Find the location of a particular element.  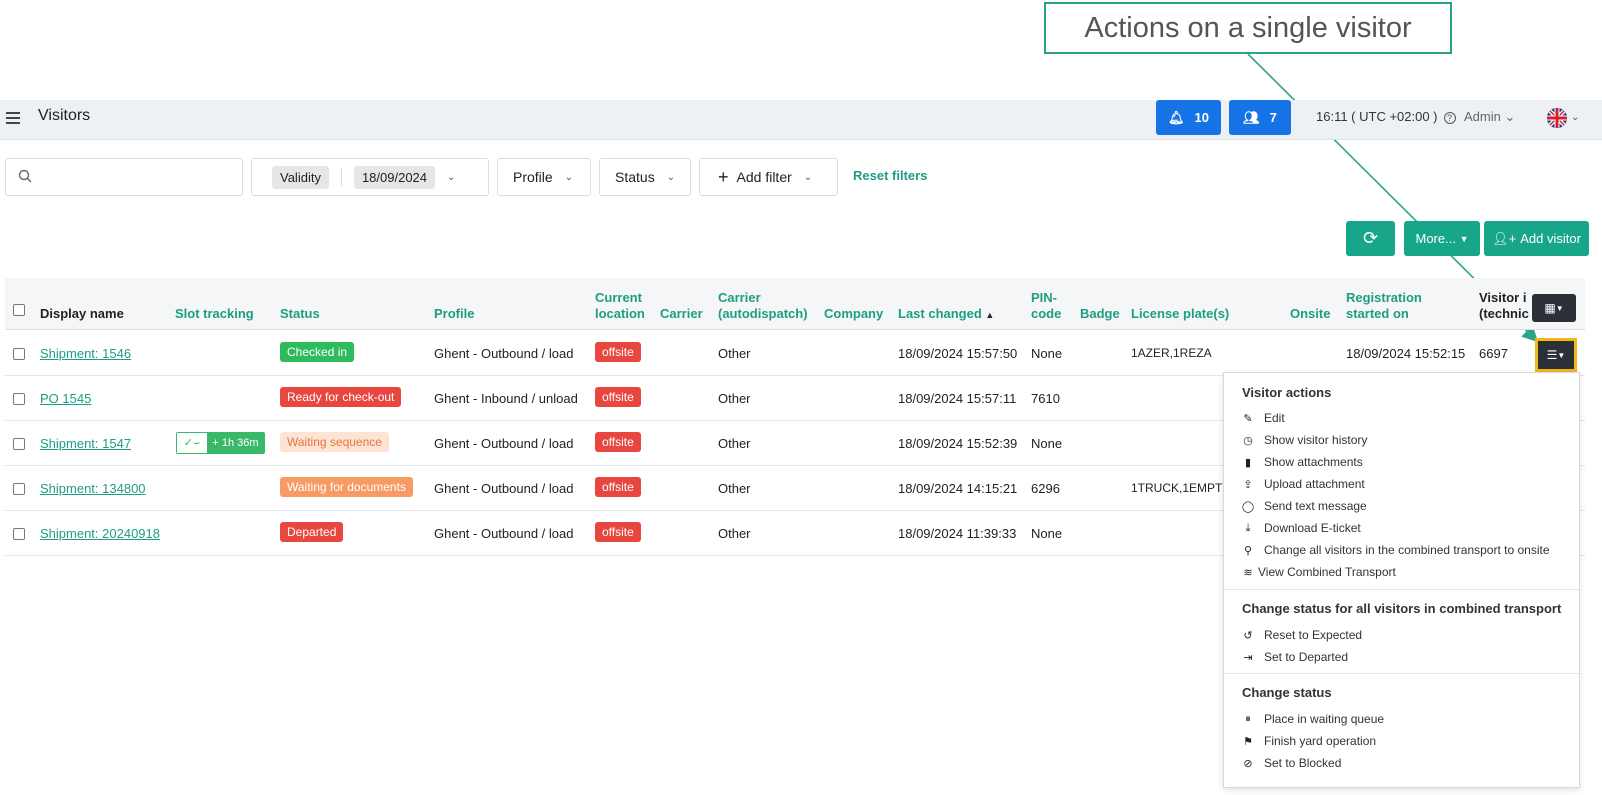

menu-item-attachments: ▮ Show attachments is located at coordinates (1302, 462).